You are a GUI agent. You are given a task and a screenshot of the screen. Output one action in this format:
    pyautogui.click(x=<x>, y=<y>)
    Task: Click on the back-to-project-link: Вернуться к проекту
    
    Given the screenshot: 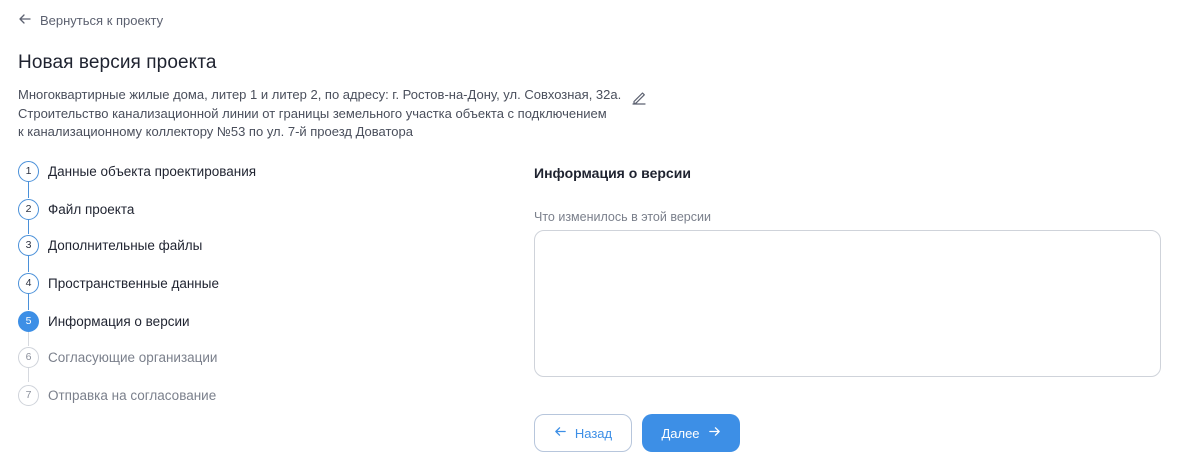 What is the action you would take?
    pyautogui.click(x=90, y=20)
    